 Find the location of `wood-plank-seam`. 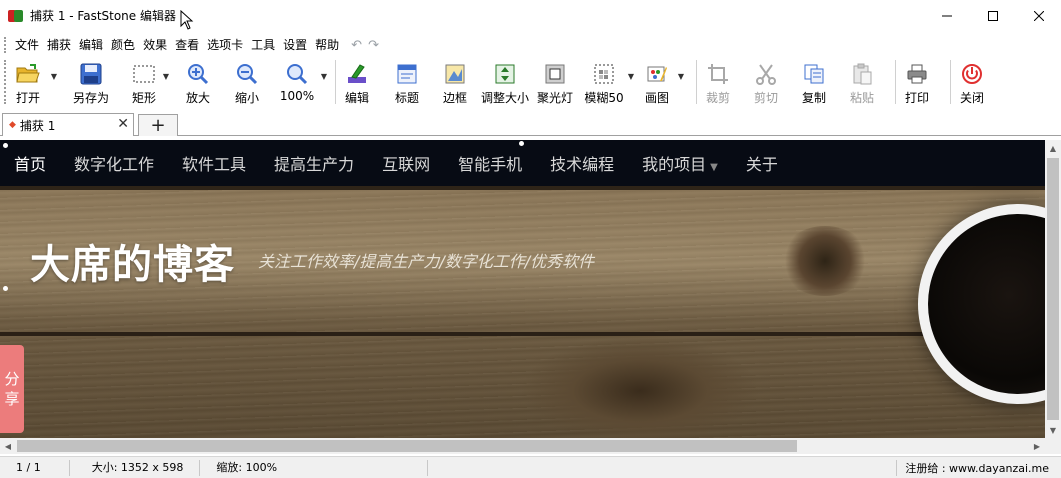

wood-plank-seam is located at coordinates (522, 188).